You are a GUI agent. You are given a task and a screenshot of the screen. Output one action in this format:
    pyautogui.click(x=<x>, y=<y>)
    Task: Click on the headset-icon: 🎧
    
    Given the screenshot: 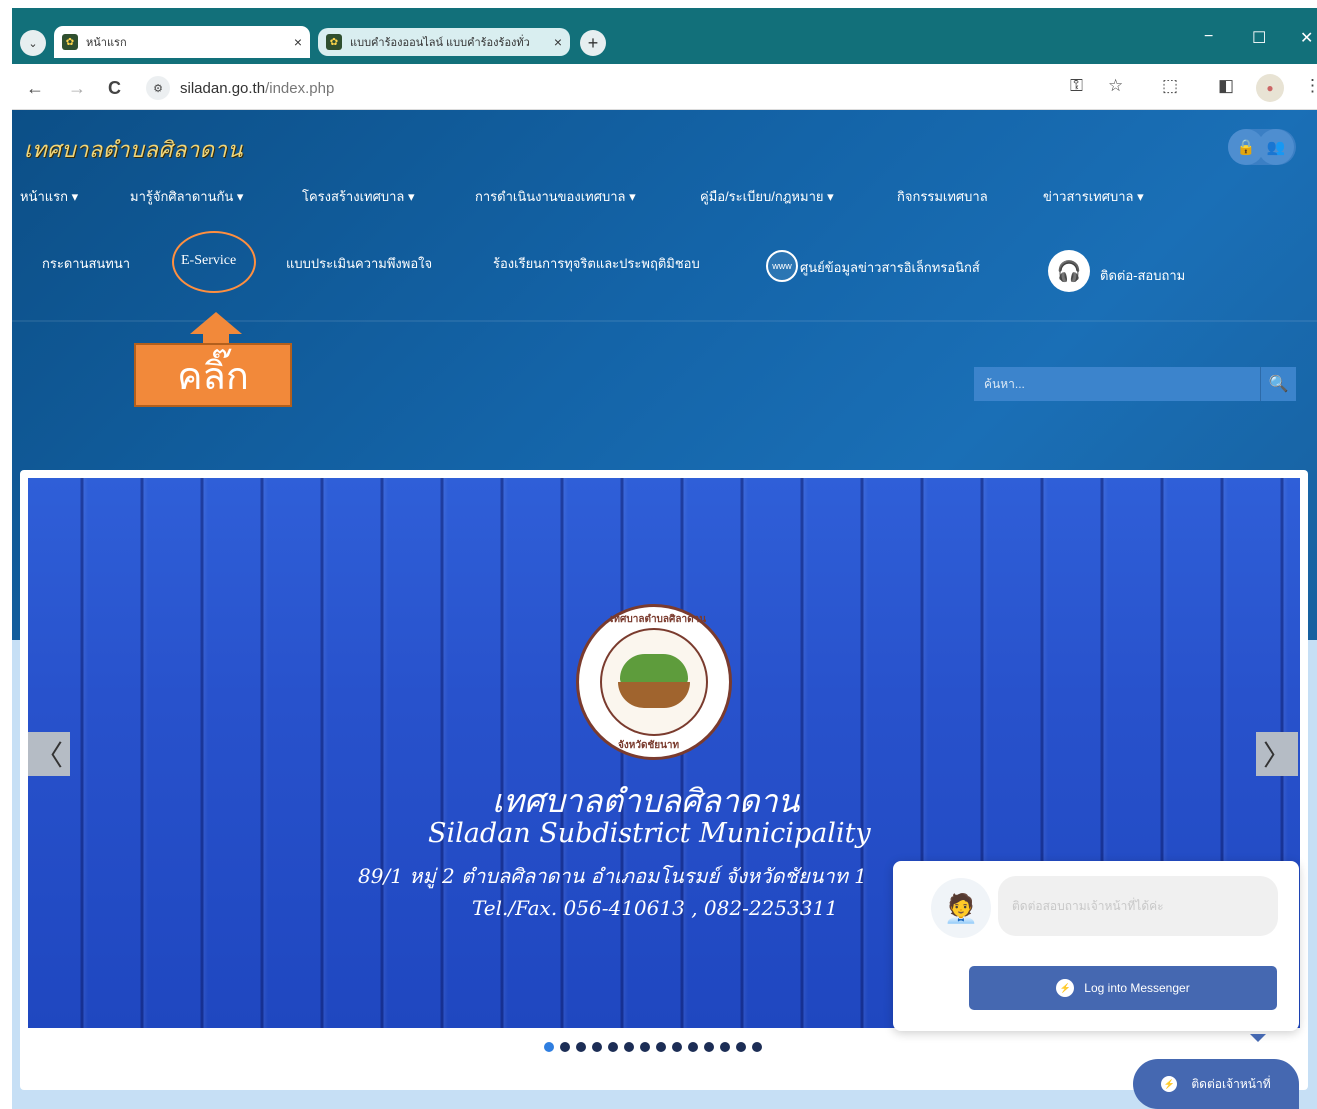 What is the action you would take?
    pyautogui.click(x=1069, y=271)
    